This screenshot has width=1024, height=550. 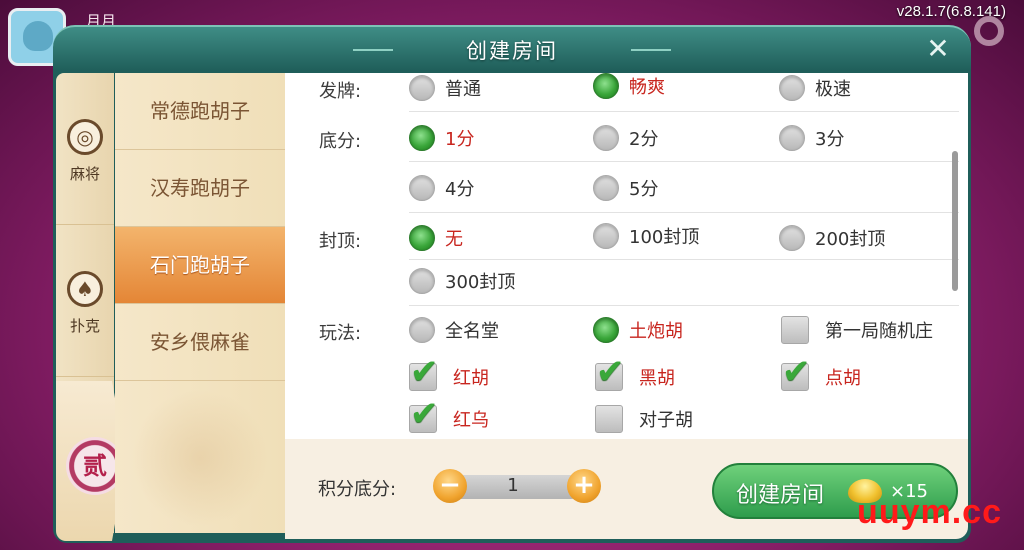 I want to click on mahjong-tile-icon: ◎, so click(x=85, y=137).